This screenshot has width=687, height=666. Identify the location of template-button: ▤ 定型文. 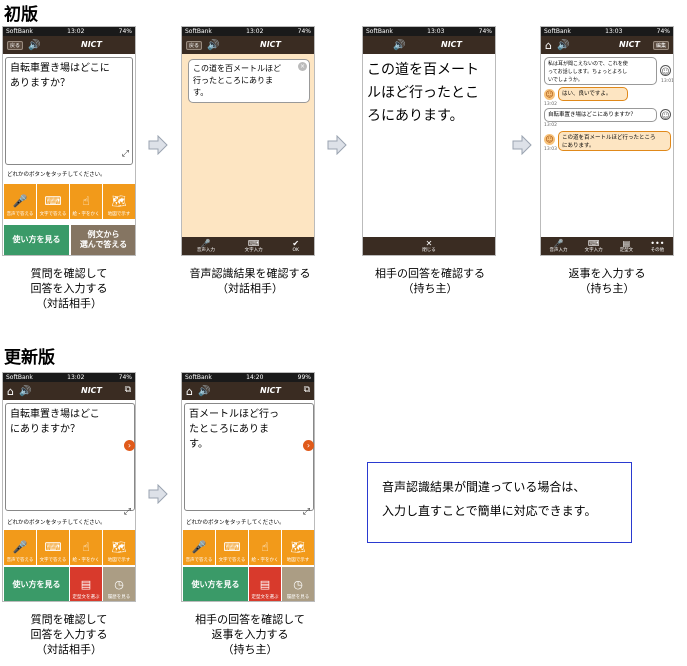
(627, 246).